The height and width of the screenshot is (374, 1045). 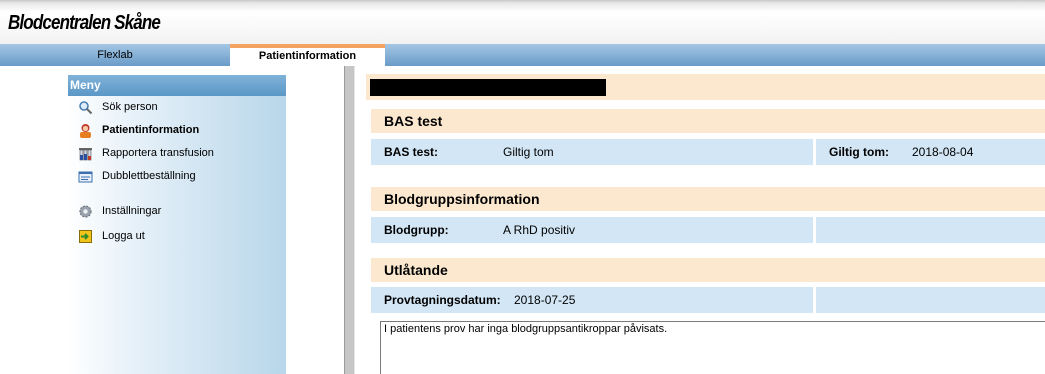 I want to click on sample-date-value: 2018-07-25, so click(x=545, y=300).